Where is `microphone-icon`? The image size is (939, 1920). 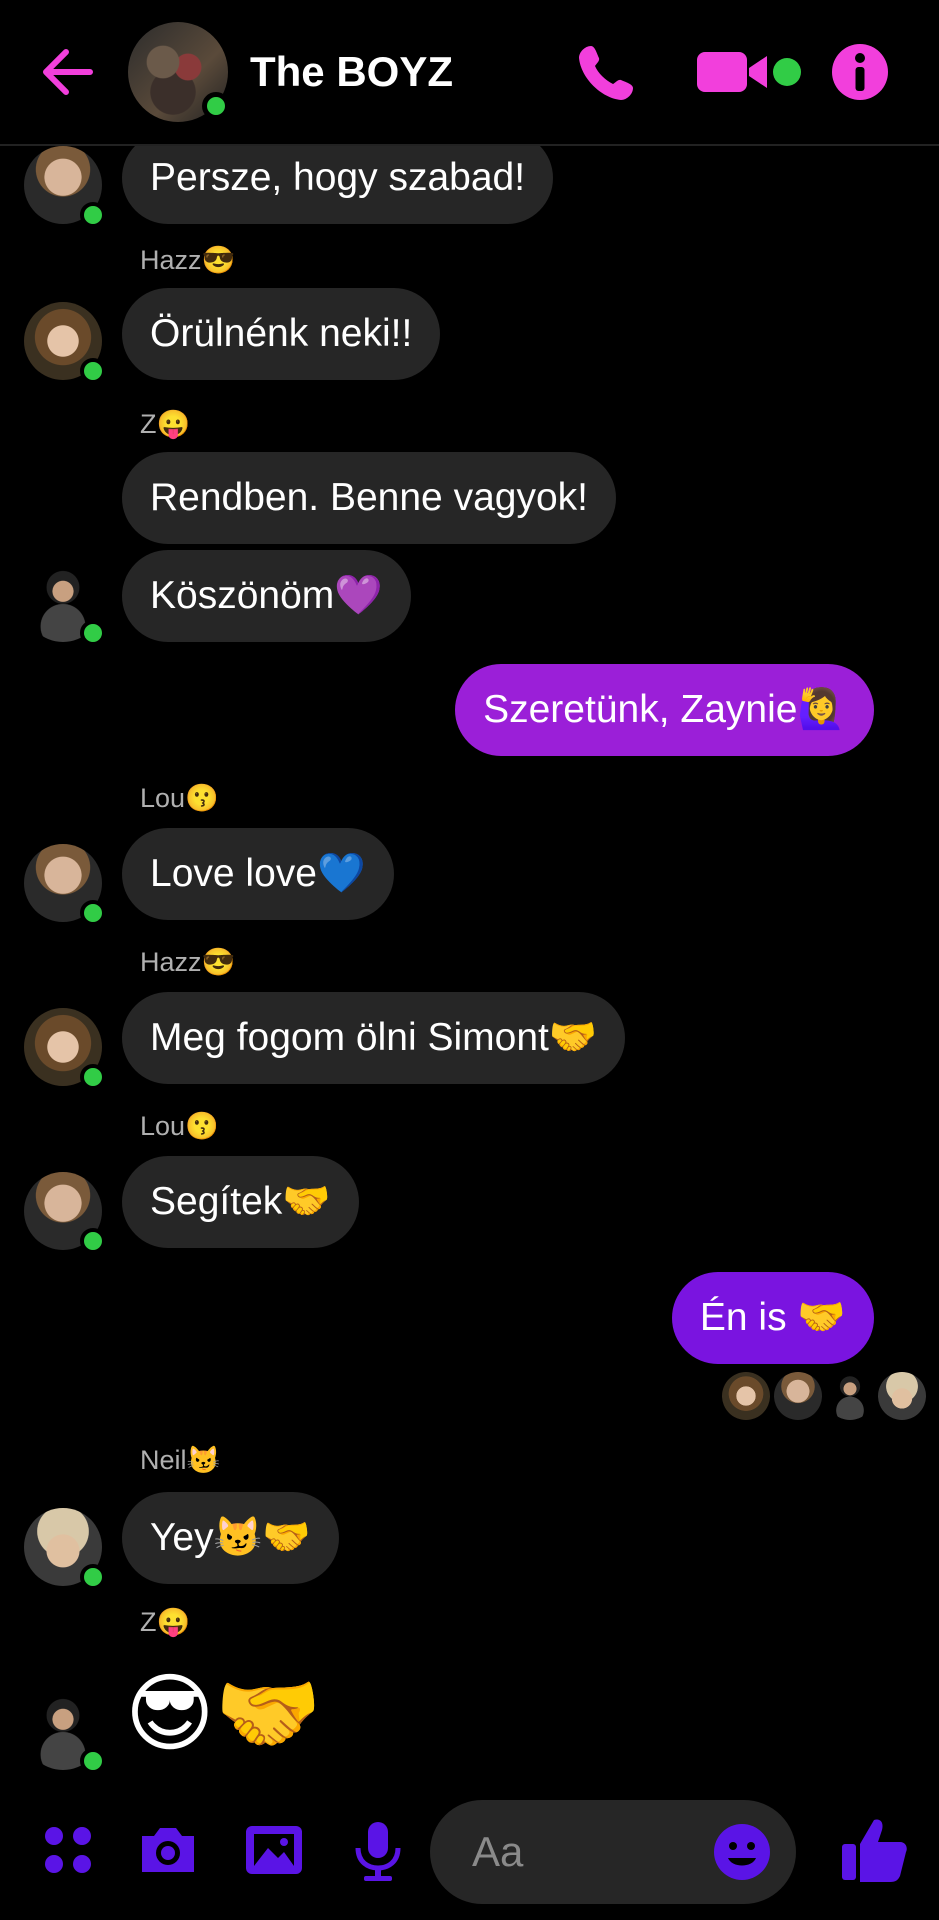
microphone-icon is located at coordinates (378, 1850).